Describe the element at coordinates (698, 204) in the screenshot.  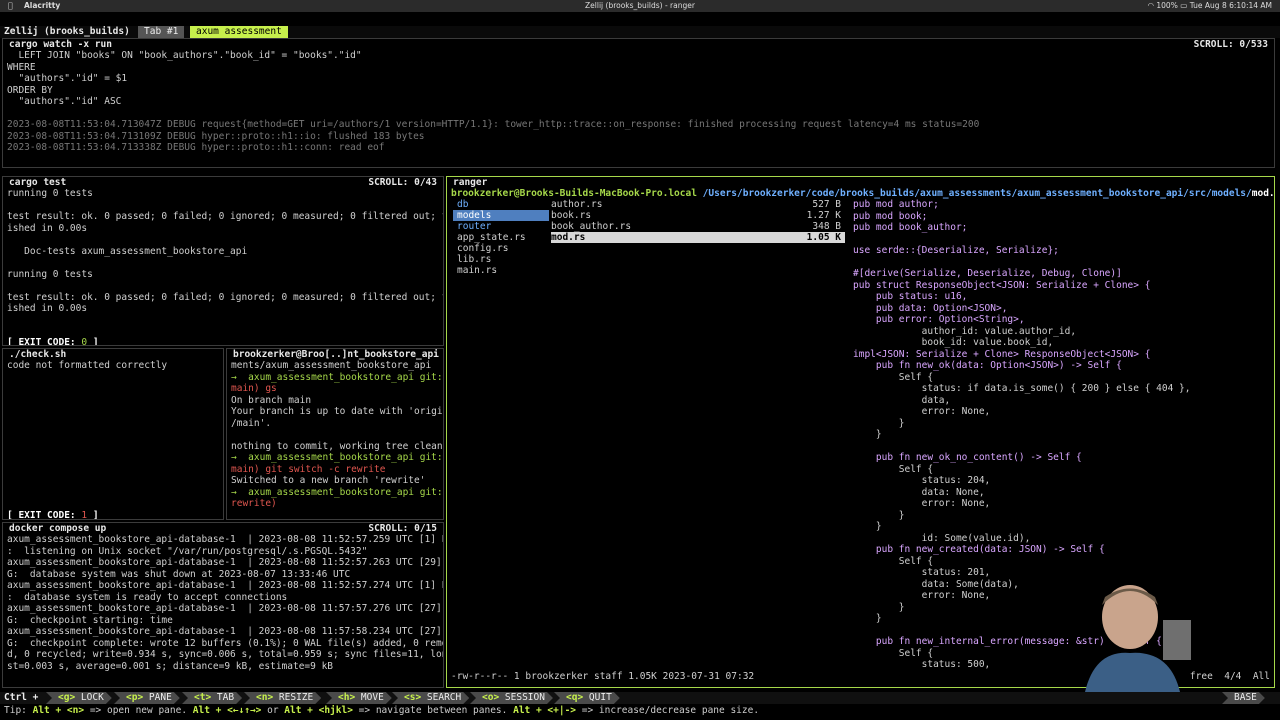
I see `ranger-file-author: author.rs 527 B` at that location.